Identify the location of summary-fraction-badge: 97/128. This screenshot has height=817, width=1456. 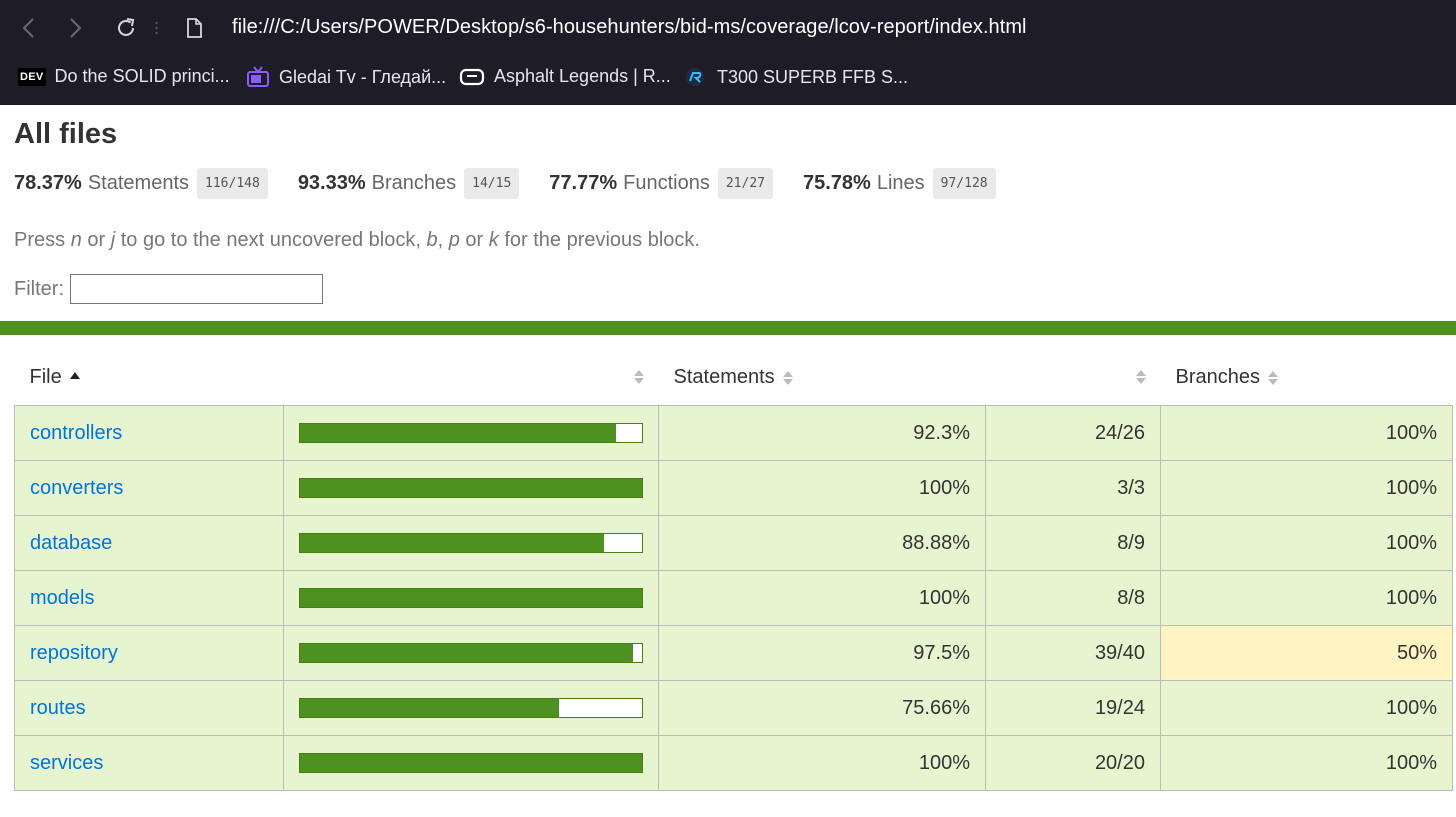
(964, 183).